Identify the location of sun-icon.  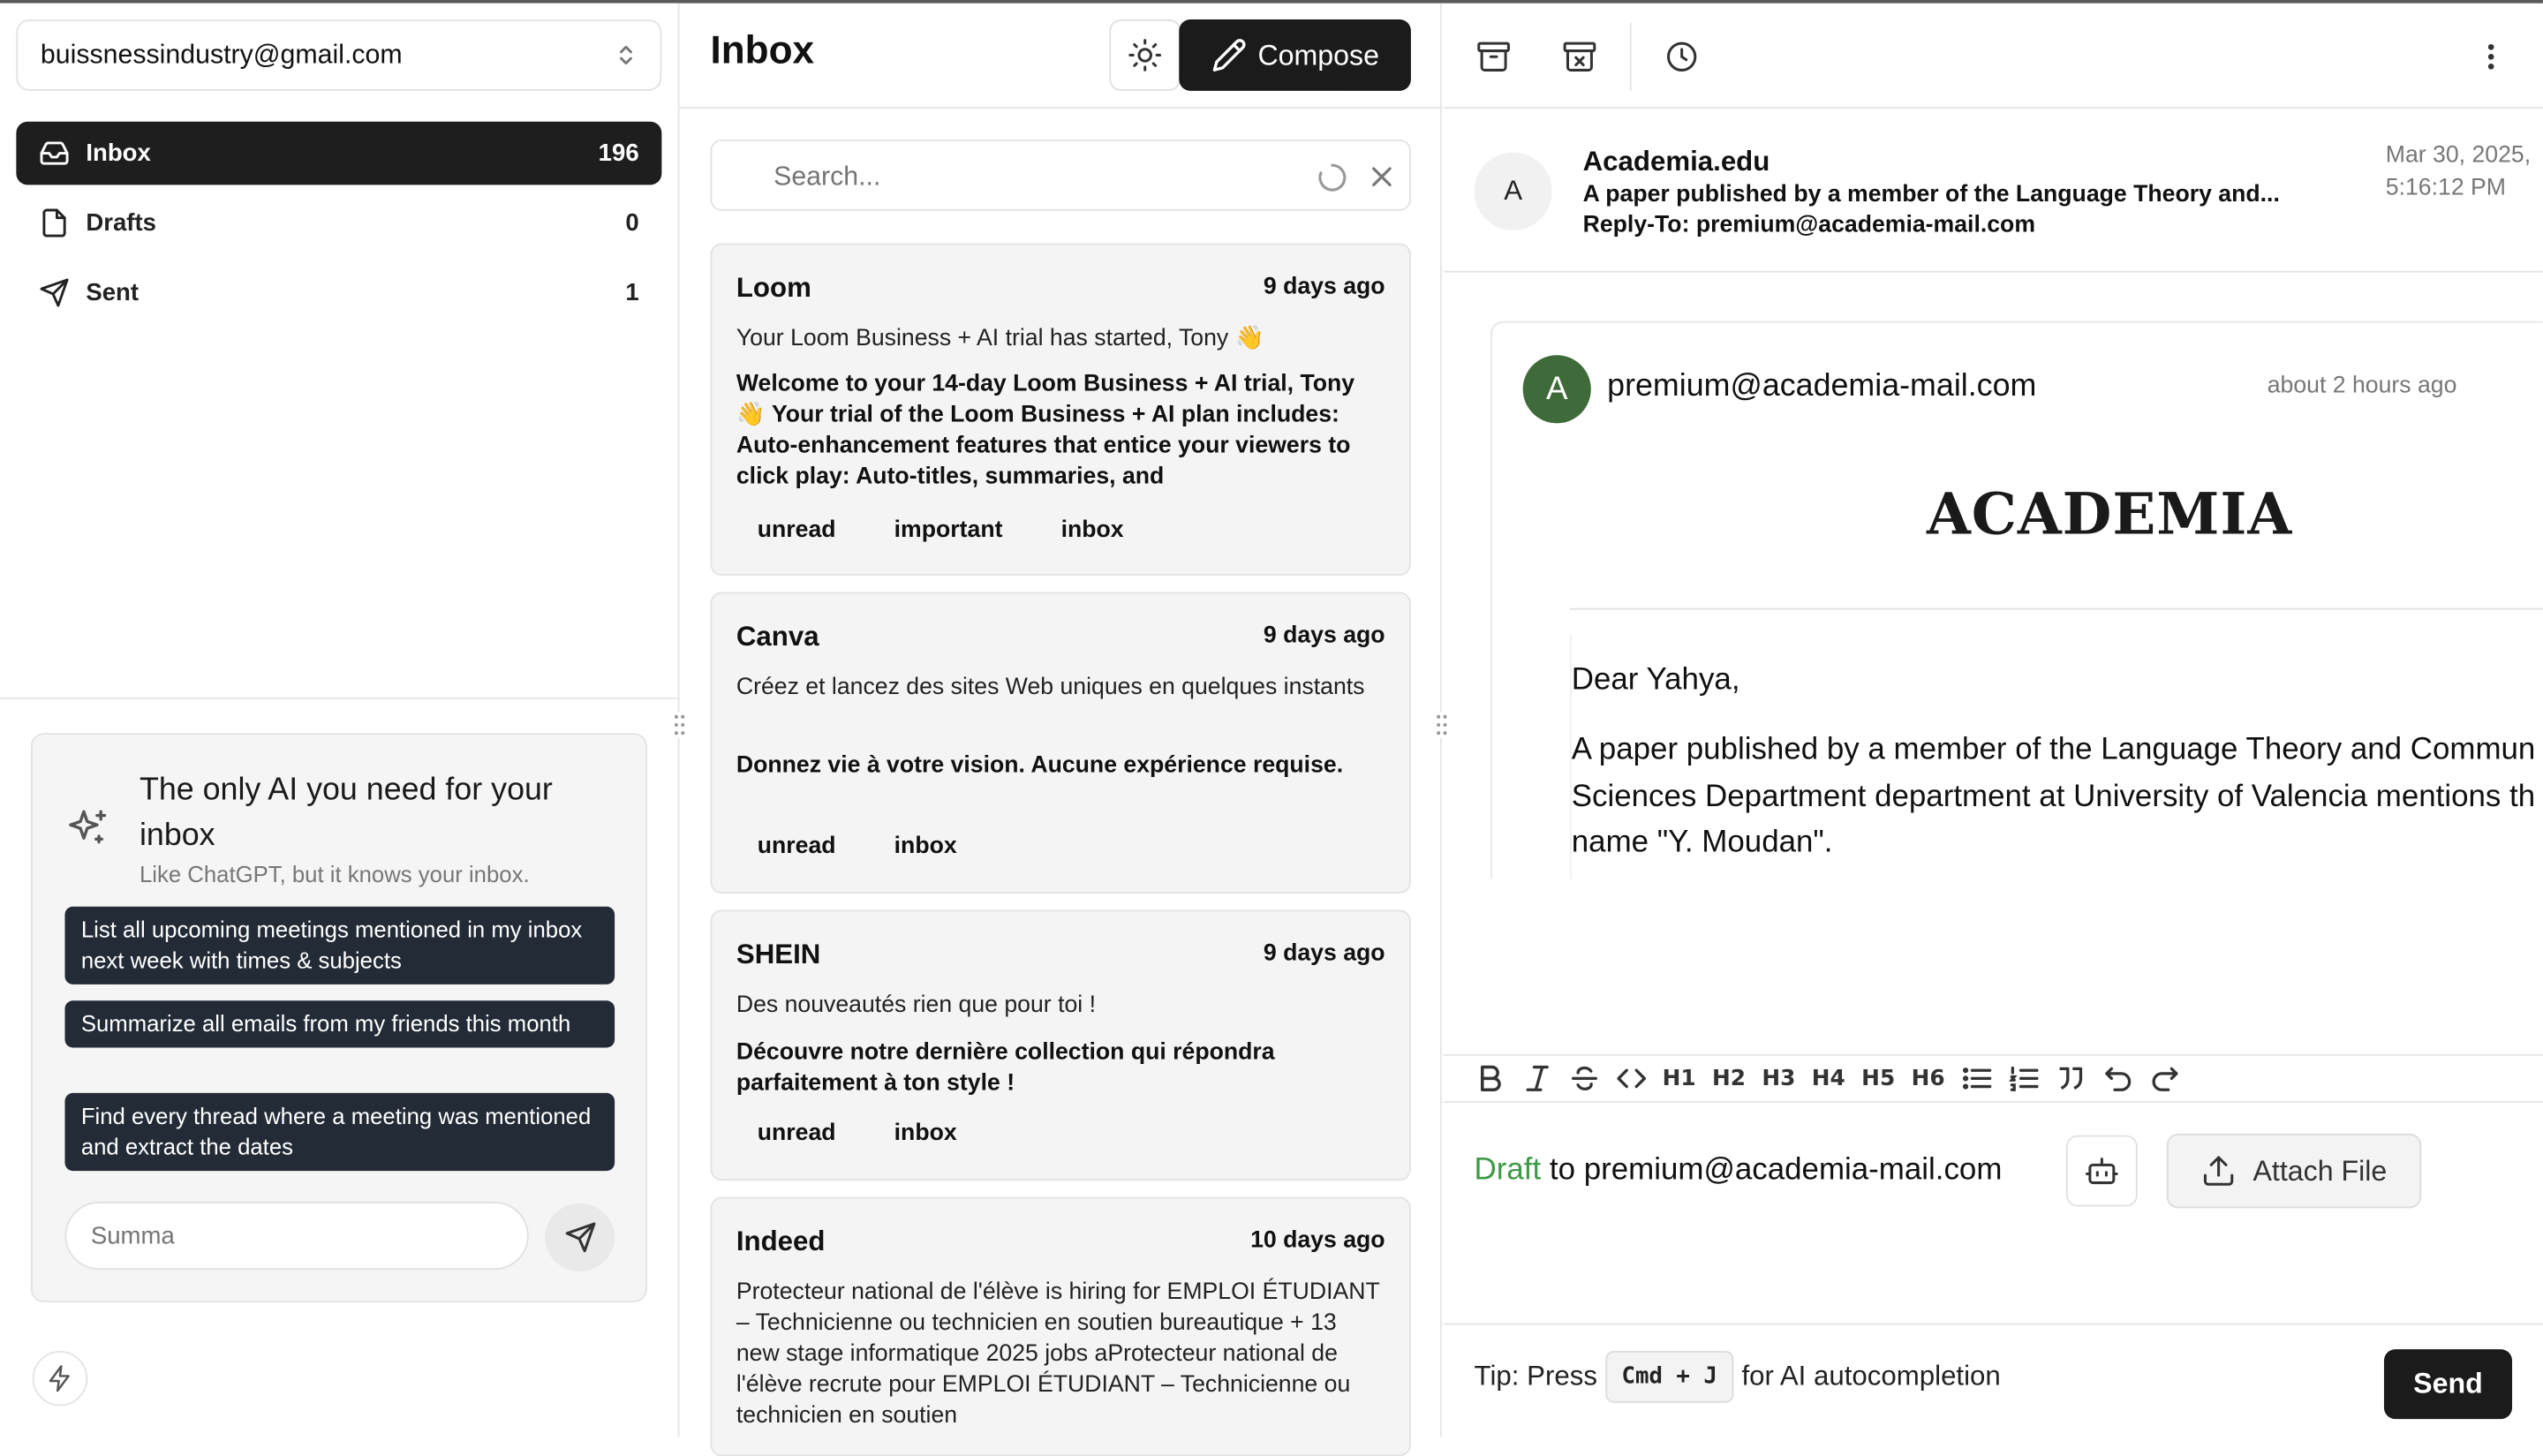
(1146, 54).